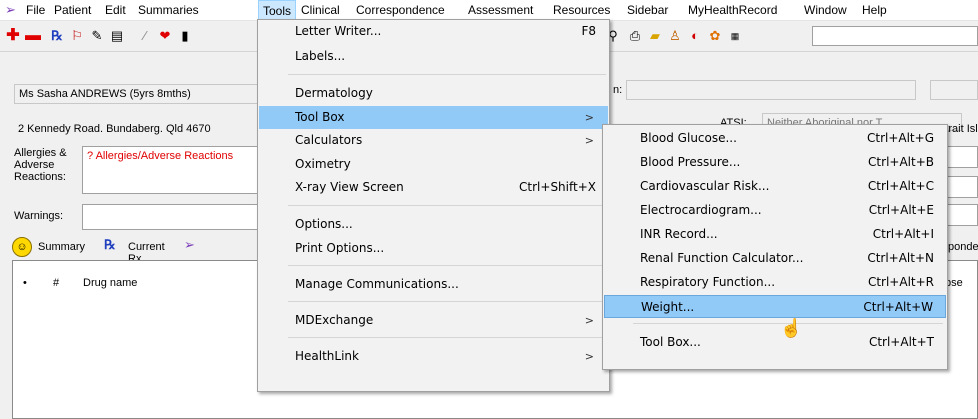  What do you see at coordinates (173, 217) in the screenshot?
I see `warnings-field` at bounding box center [173, 217].